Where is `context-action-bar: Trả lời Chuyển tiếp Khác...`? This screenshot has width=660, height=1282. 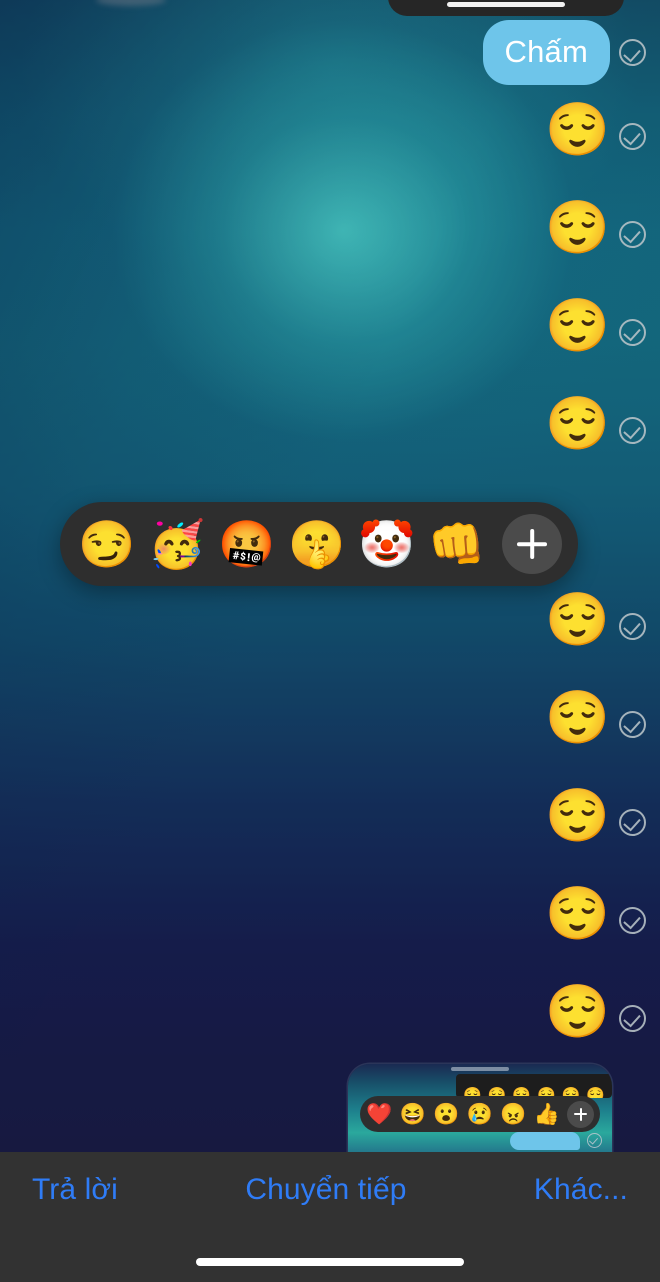
context-action-bar: Trả lời Chuyển tiếp Khác... is located at coordinates (330, 1217).